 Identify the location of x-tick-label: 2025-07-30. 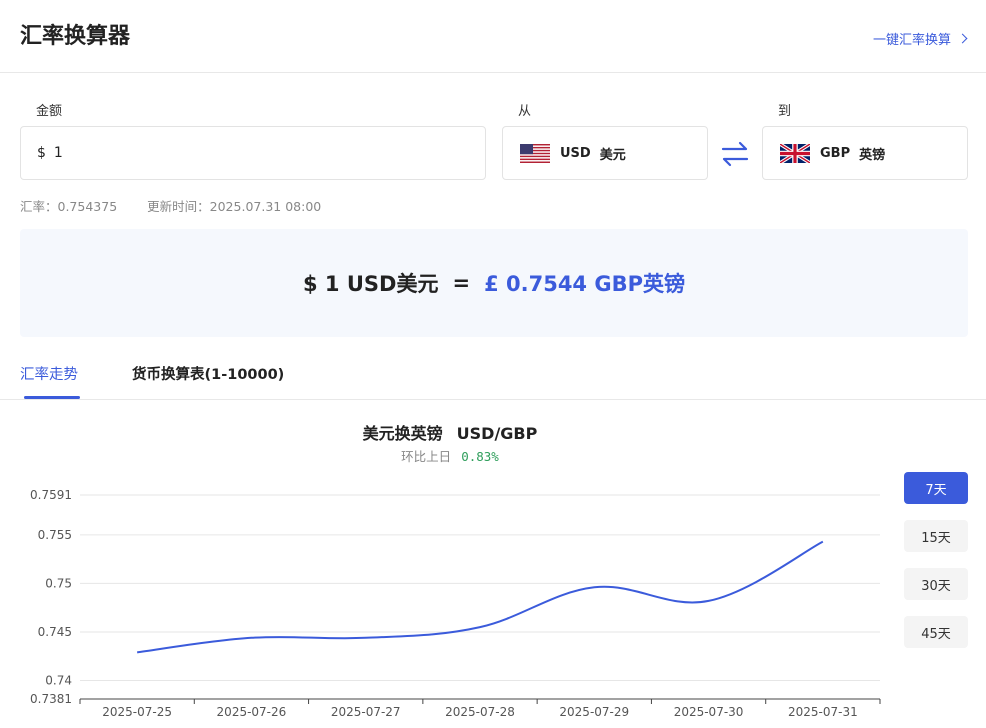
(709, 712).